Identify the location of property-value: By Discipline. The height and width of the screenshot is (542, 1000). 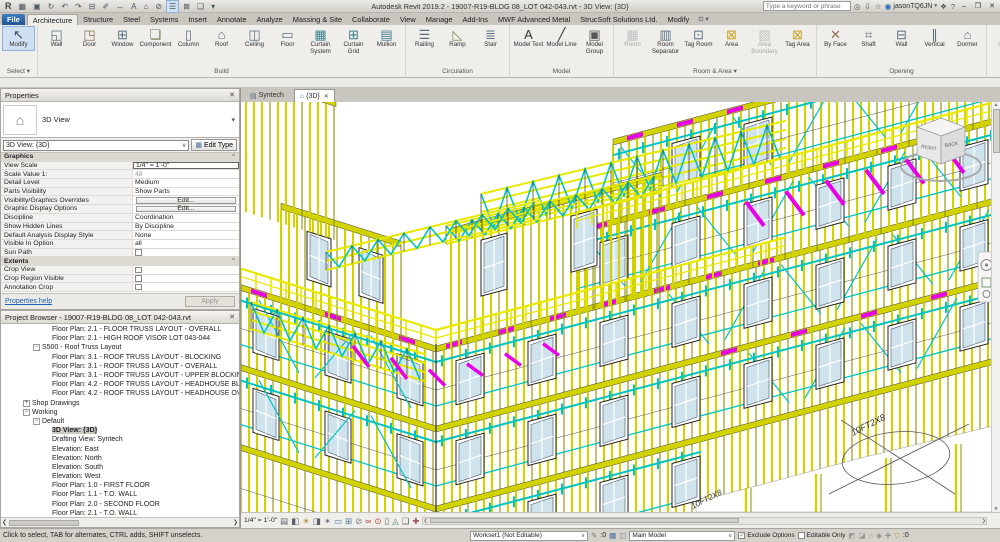
(186, 227).